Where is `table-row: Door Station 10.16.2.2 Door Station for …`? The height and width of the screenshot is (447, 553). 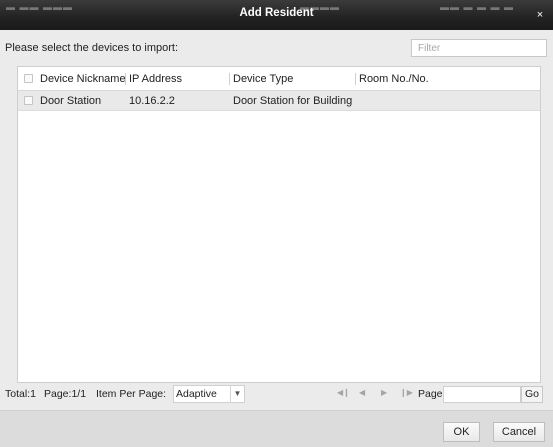 table-row: Door Station 10.16.2.2 Door Station for … is located at coordinates (279, 101).